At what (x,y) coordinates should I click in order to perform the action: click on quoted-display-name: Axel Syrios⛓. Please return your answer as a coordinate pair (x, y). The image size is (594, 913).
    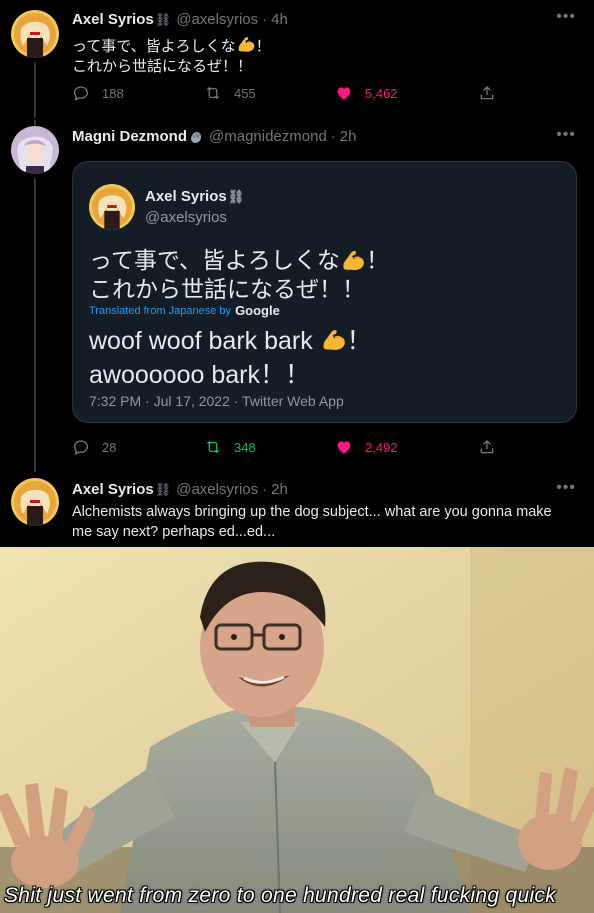
    Looking at the image, I should click on (194, 196).